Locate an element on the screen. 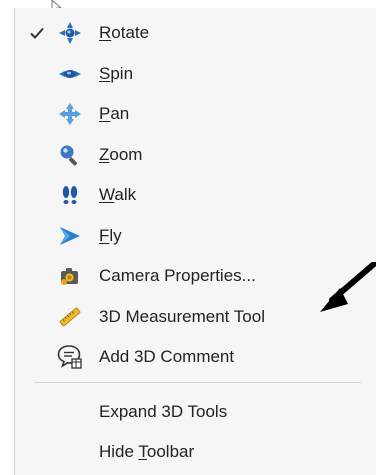 The width and height of the screenshot is (376, 475). comment-icon is located at coordinates (70, 357).